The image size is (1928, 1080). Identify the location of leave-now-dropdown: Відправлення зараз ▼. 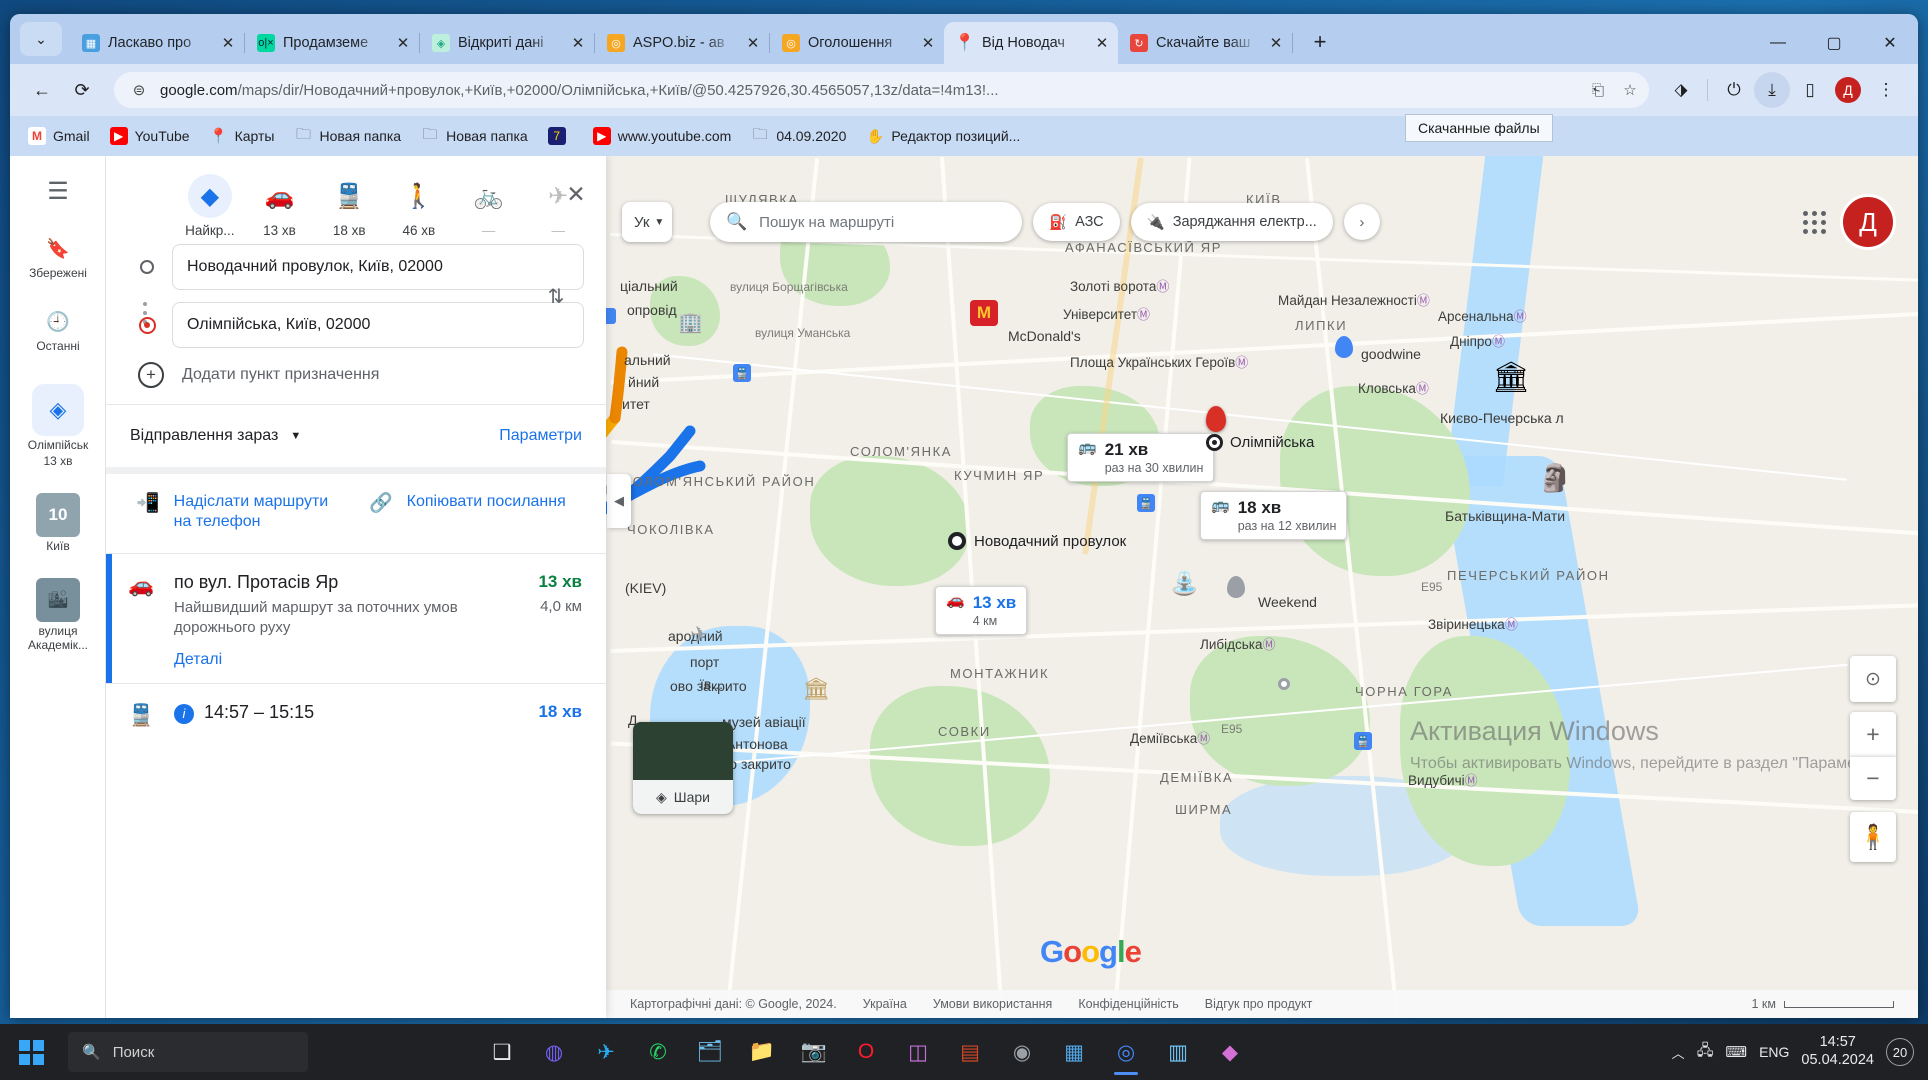
(215, 436).